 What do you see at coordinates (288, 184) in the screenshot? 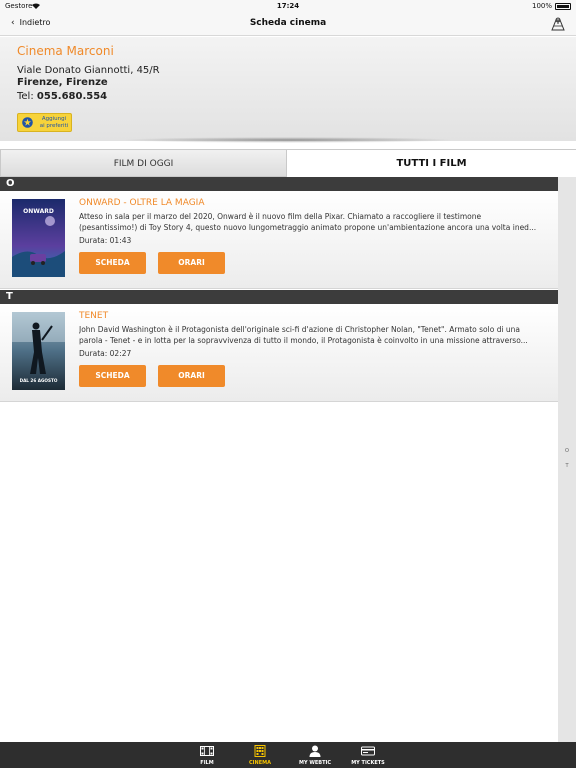
I see `section-header-o: O` at bounding box center [288, 184].